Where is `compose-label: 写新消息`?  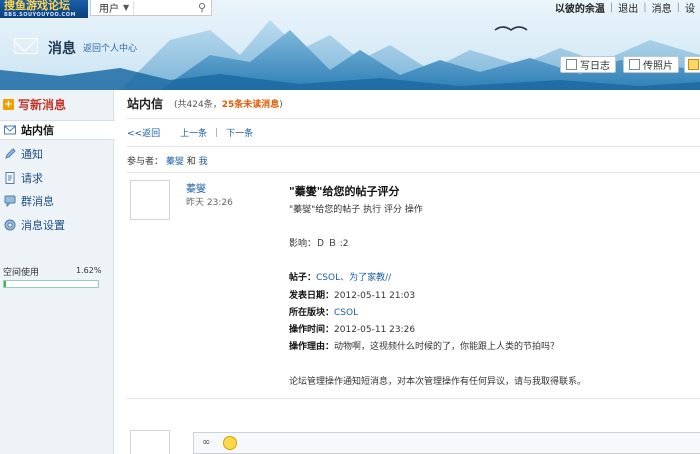
compose-label: 写新消息 is located at coordinates (42, 105).